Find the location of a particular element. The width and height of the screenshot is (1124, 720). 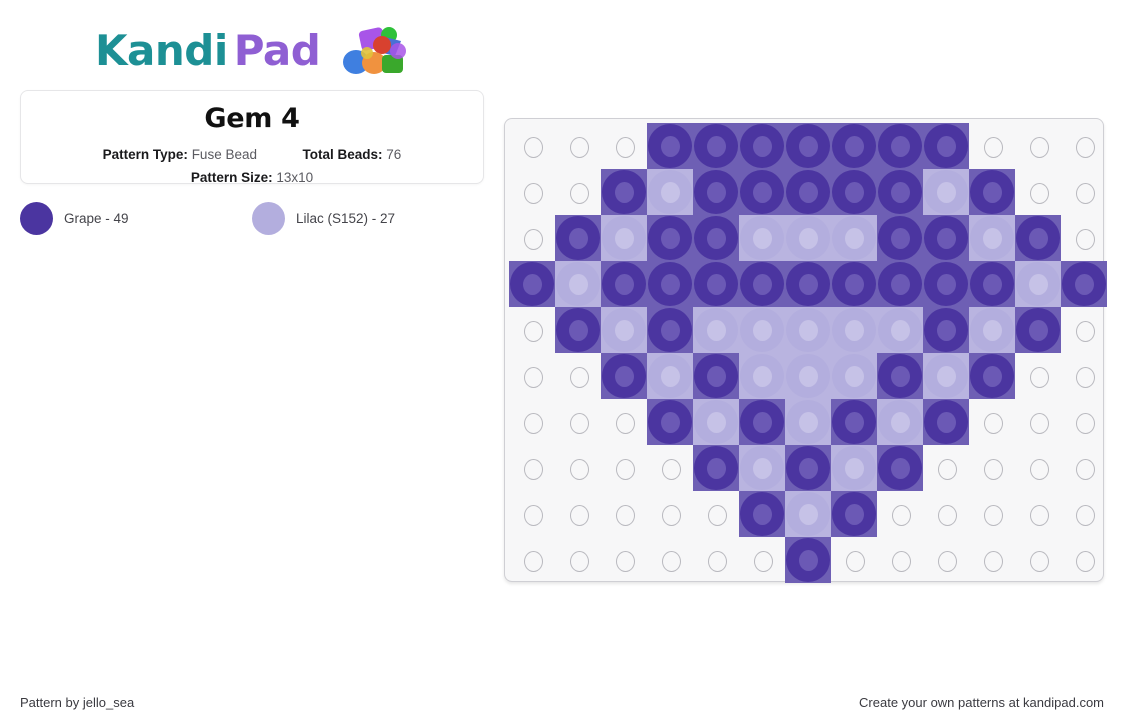

legend-item-lilac: Lilac (S152) - 27 is located at coordinates (368, 218).